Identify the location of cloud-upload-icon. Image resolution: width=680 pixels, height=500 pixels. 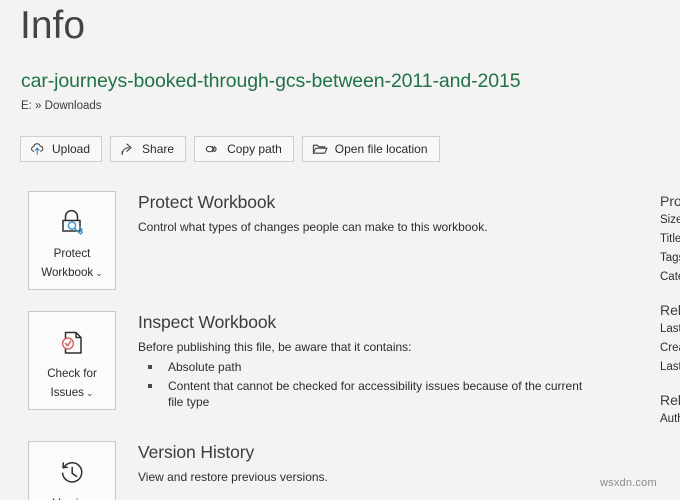
(37, 149).